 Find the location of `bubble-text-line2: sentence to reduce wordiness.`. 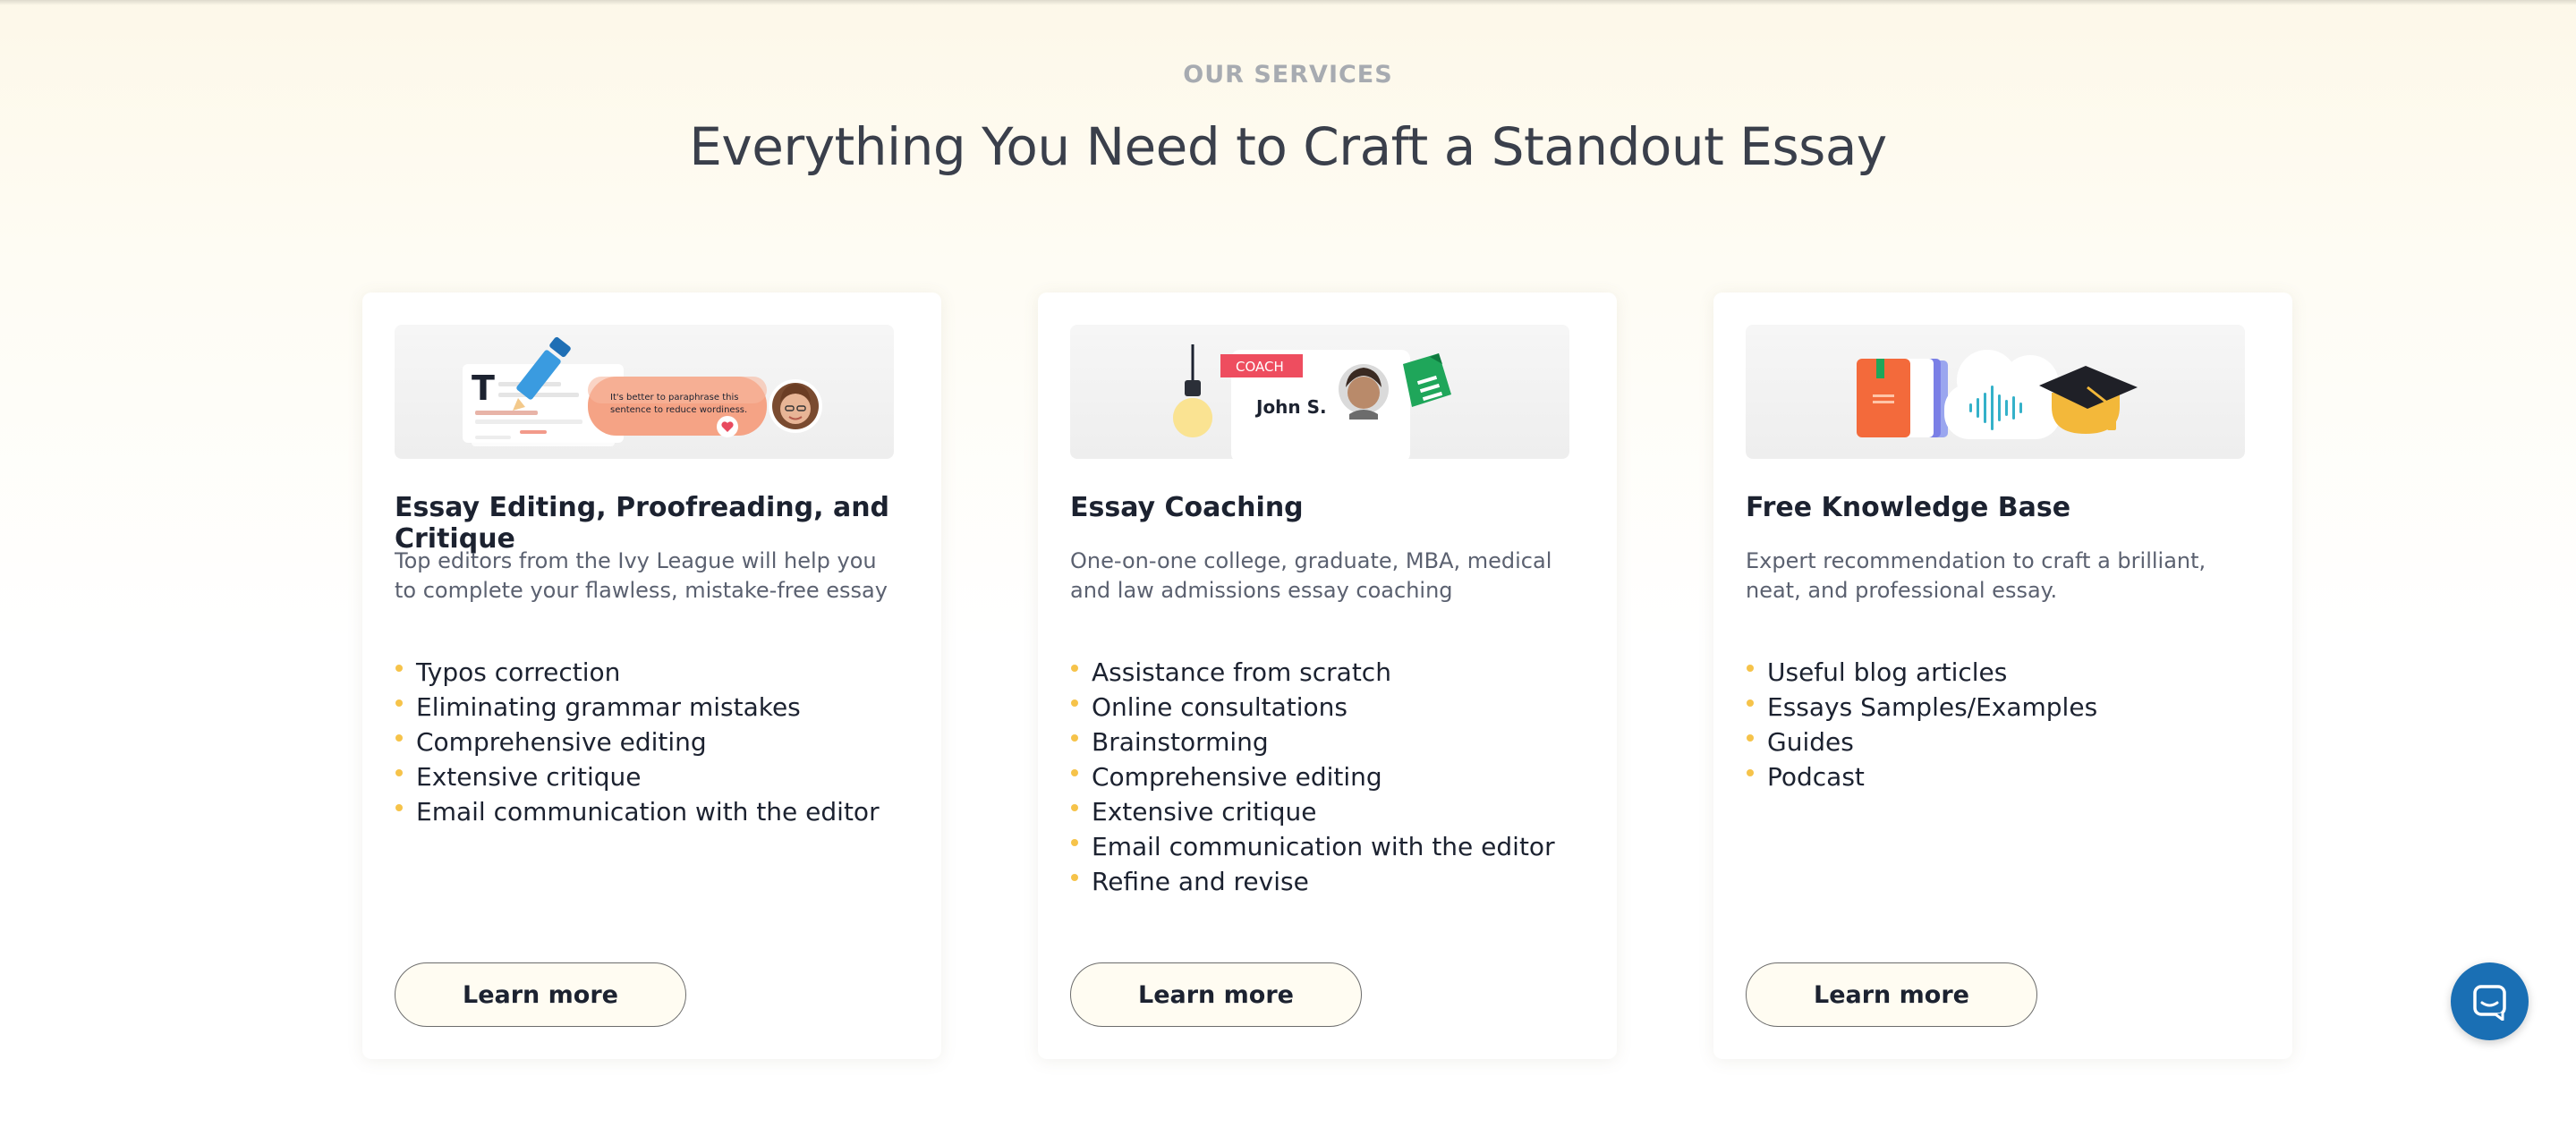

bubble-text-line2: sentence to reduce wordiness. is located at coordinates (678, 410).